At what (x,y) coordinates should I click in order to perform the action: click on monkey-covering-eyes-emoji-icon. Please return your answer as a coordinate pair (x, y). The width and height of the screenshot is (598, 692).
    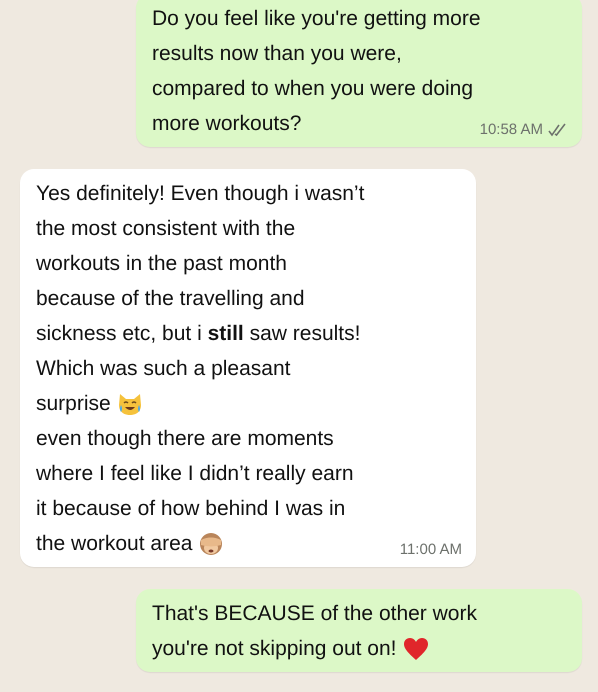
    Looking at the image, I should click on (211, 543).